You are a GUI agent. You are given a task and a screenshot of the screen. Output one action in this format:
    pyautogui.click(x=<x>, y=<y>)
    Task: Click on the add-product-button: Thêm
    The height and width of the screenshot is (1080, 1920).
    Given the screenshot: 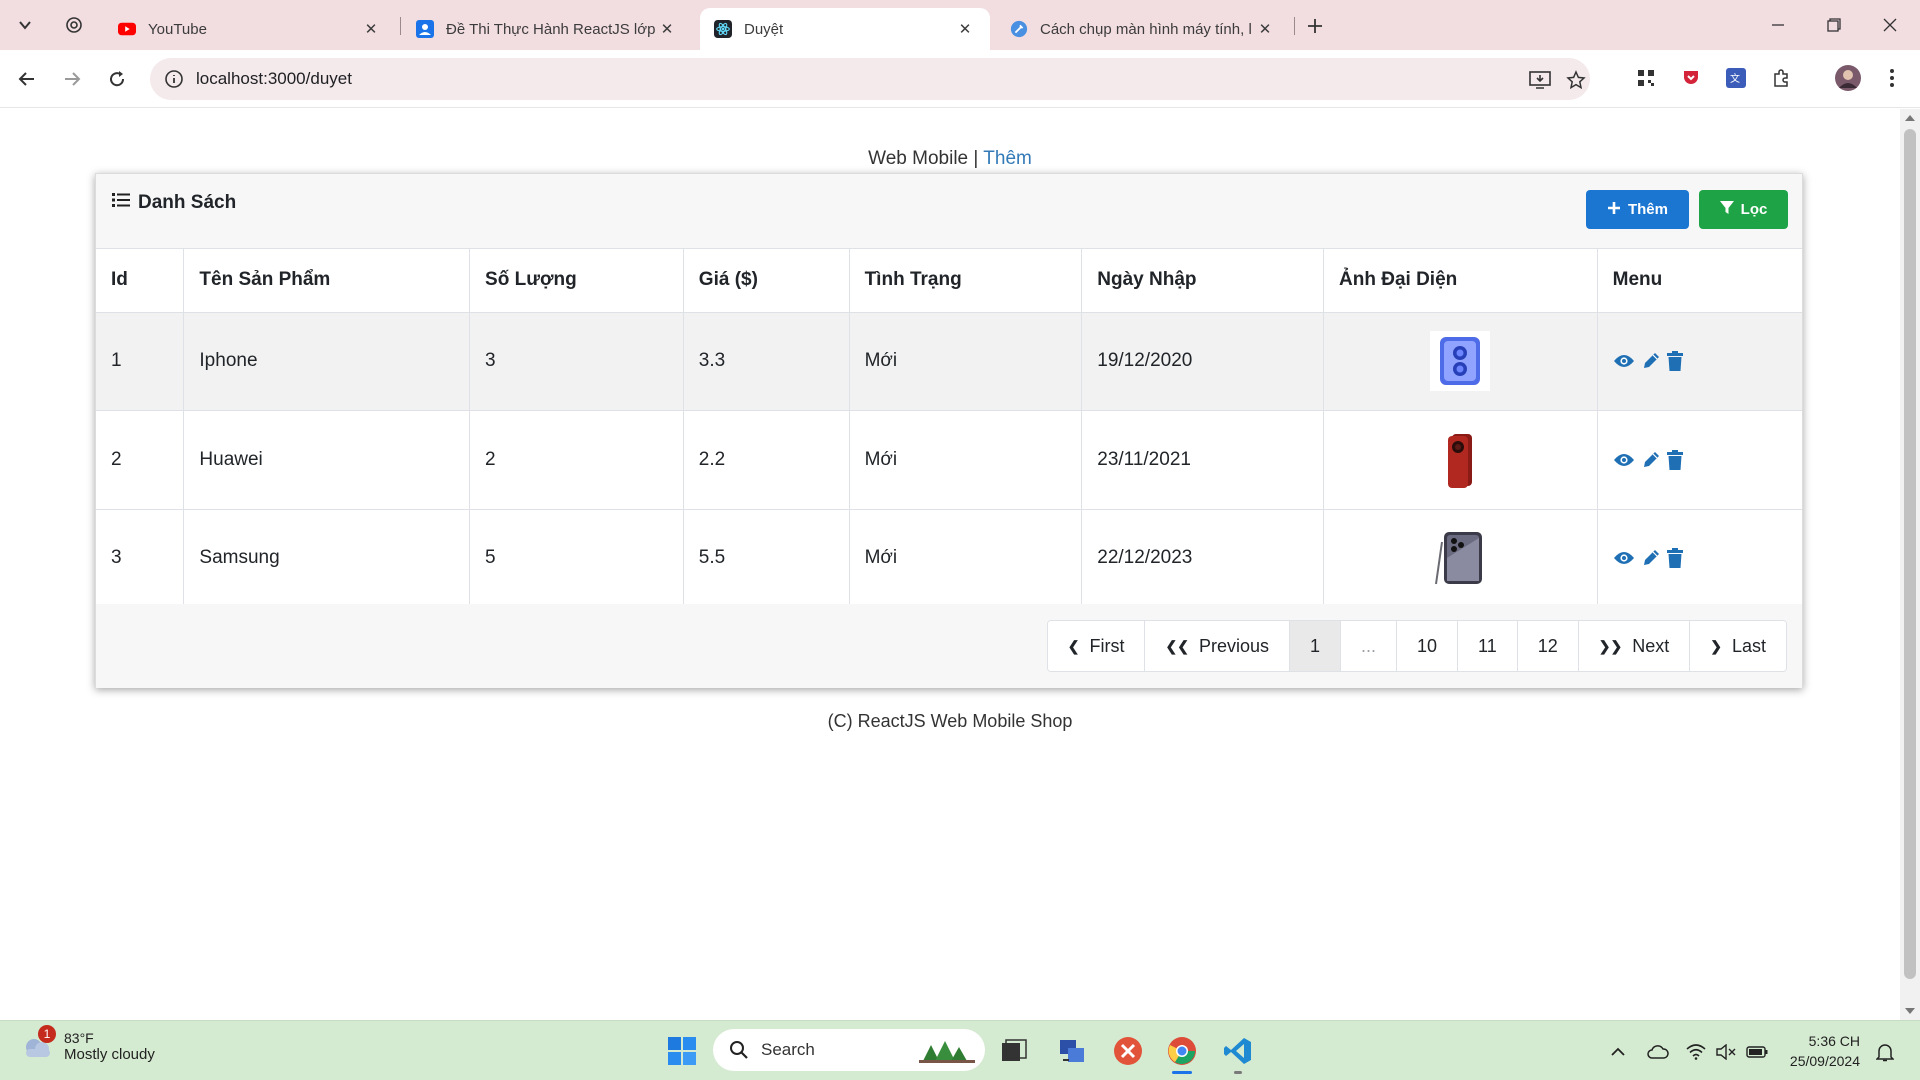 What is the action you would take?
    pyautogui.click(x=1637, y=209)
    